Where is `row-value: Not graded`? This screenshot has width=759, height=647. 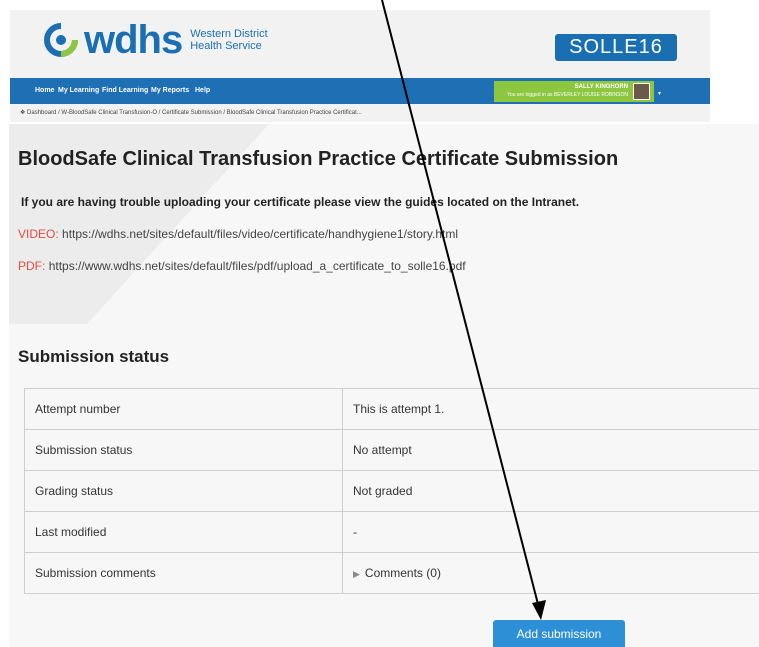
row-value: Not graded is located at coordinates (550, 491).